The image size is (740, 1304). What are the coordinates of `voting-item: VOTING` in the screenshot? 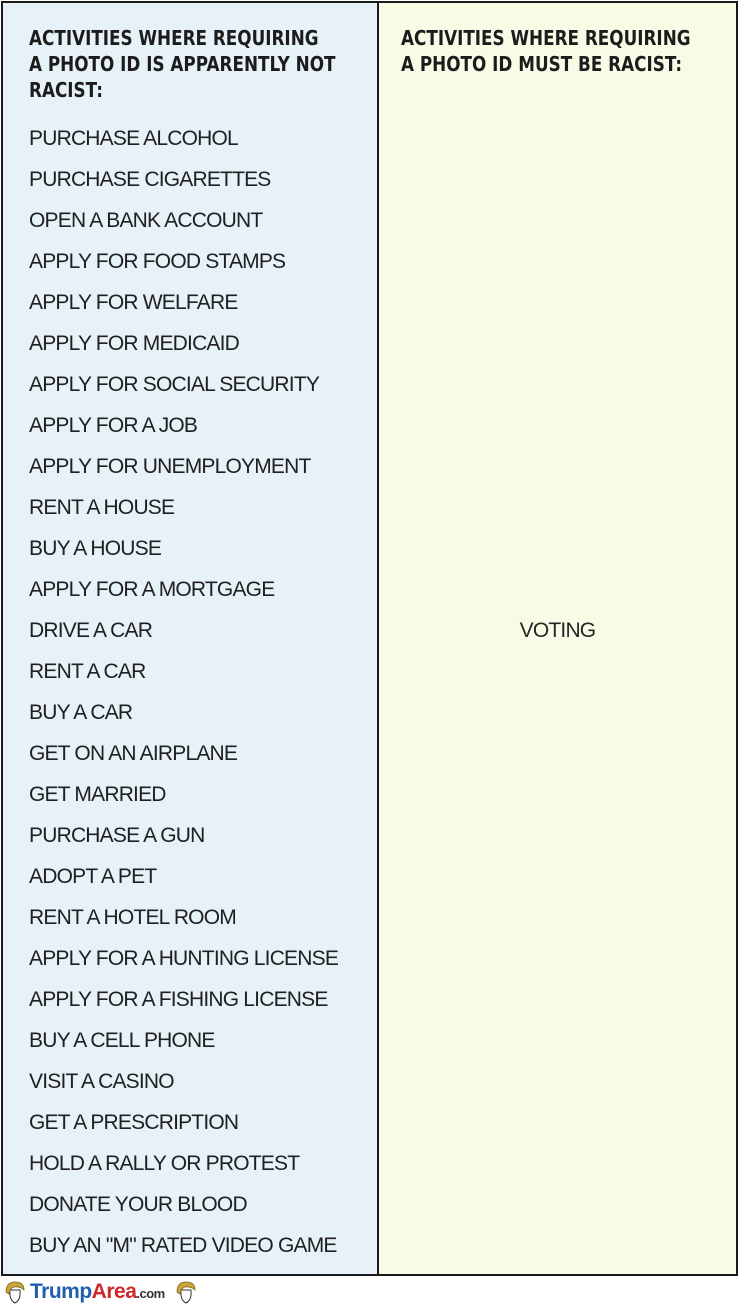 It's located at (558, 630).